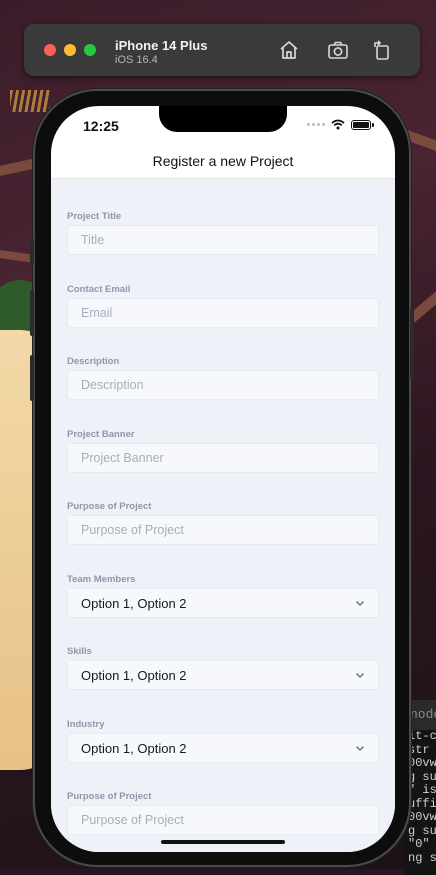  I want to click on contact-email-input: Email, so click(223, 313).